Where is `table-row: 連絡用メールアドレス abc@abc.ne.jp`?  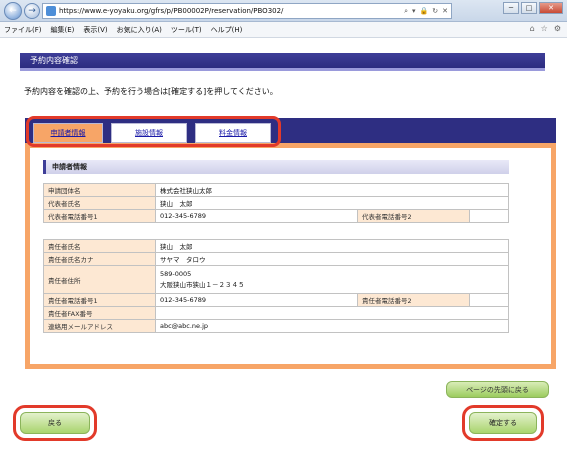
table-row: 連絡用メールアドレス abc@abc.ne.jp is located at coordinates (276, 326).